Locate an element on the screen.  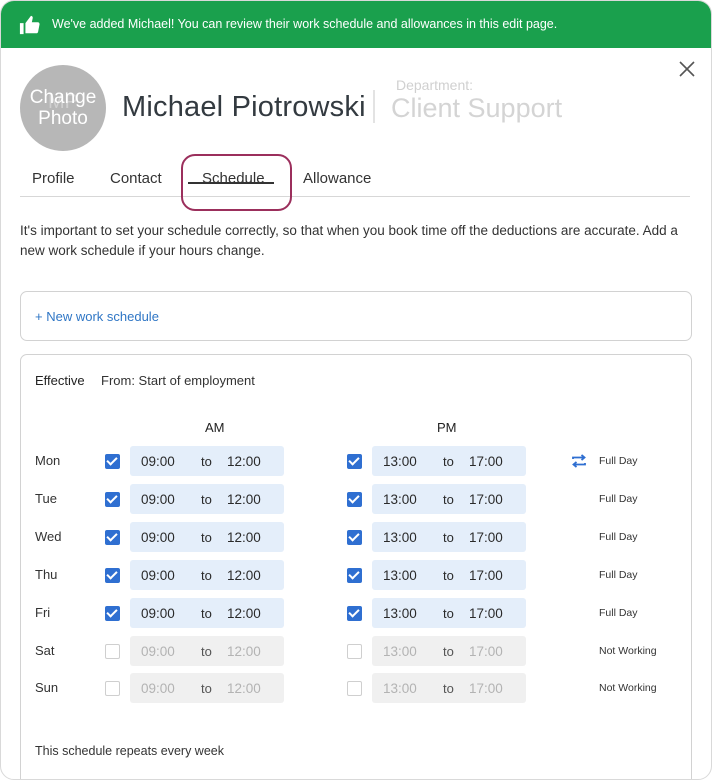
schedule-row-thu: Thu 09:00 to 12:00 13:00 to 17:00 Full Day is located at coordinates (356, 574).